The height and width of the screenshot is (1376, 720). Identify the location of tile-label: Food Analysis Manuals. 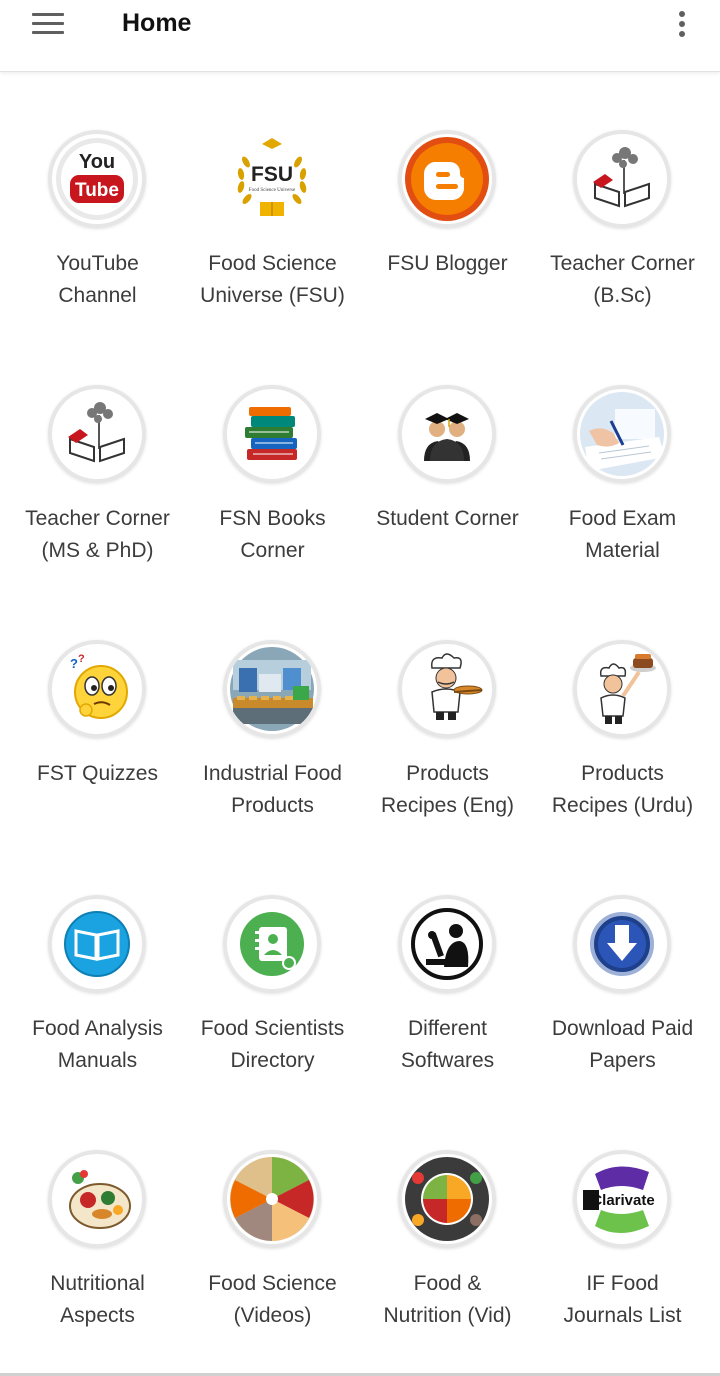
(97, 1044).